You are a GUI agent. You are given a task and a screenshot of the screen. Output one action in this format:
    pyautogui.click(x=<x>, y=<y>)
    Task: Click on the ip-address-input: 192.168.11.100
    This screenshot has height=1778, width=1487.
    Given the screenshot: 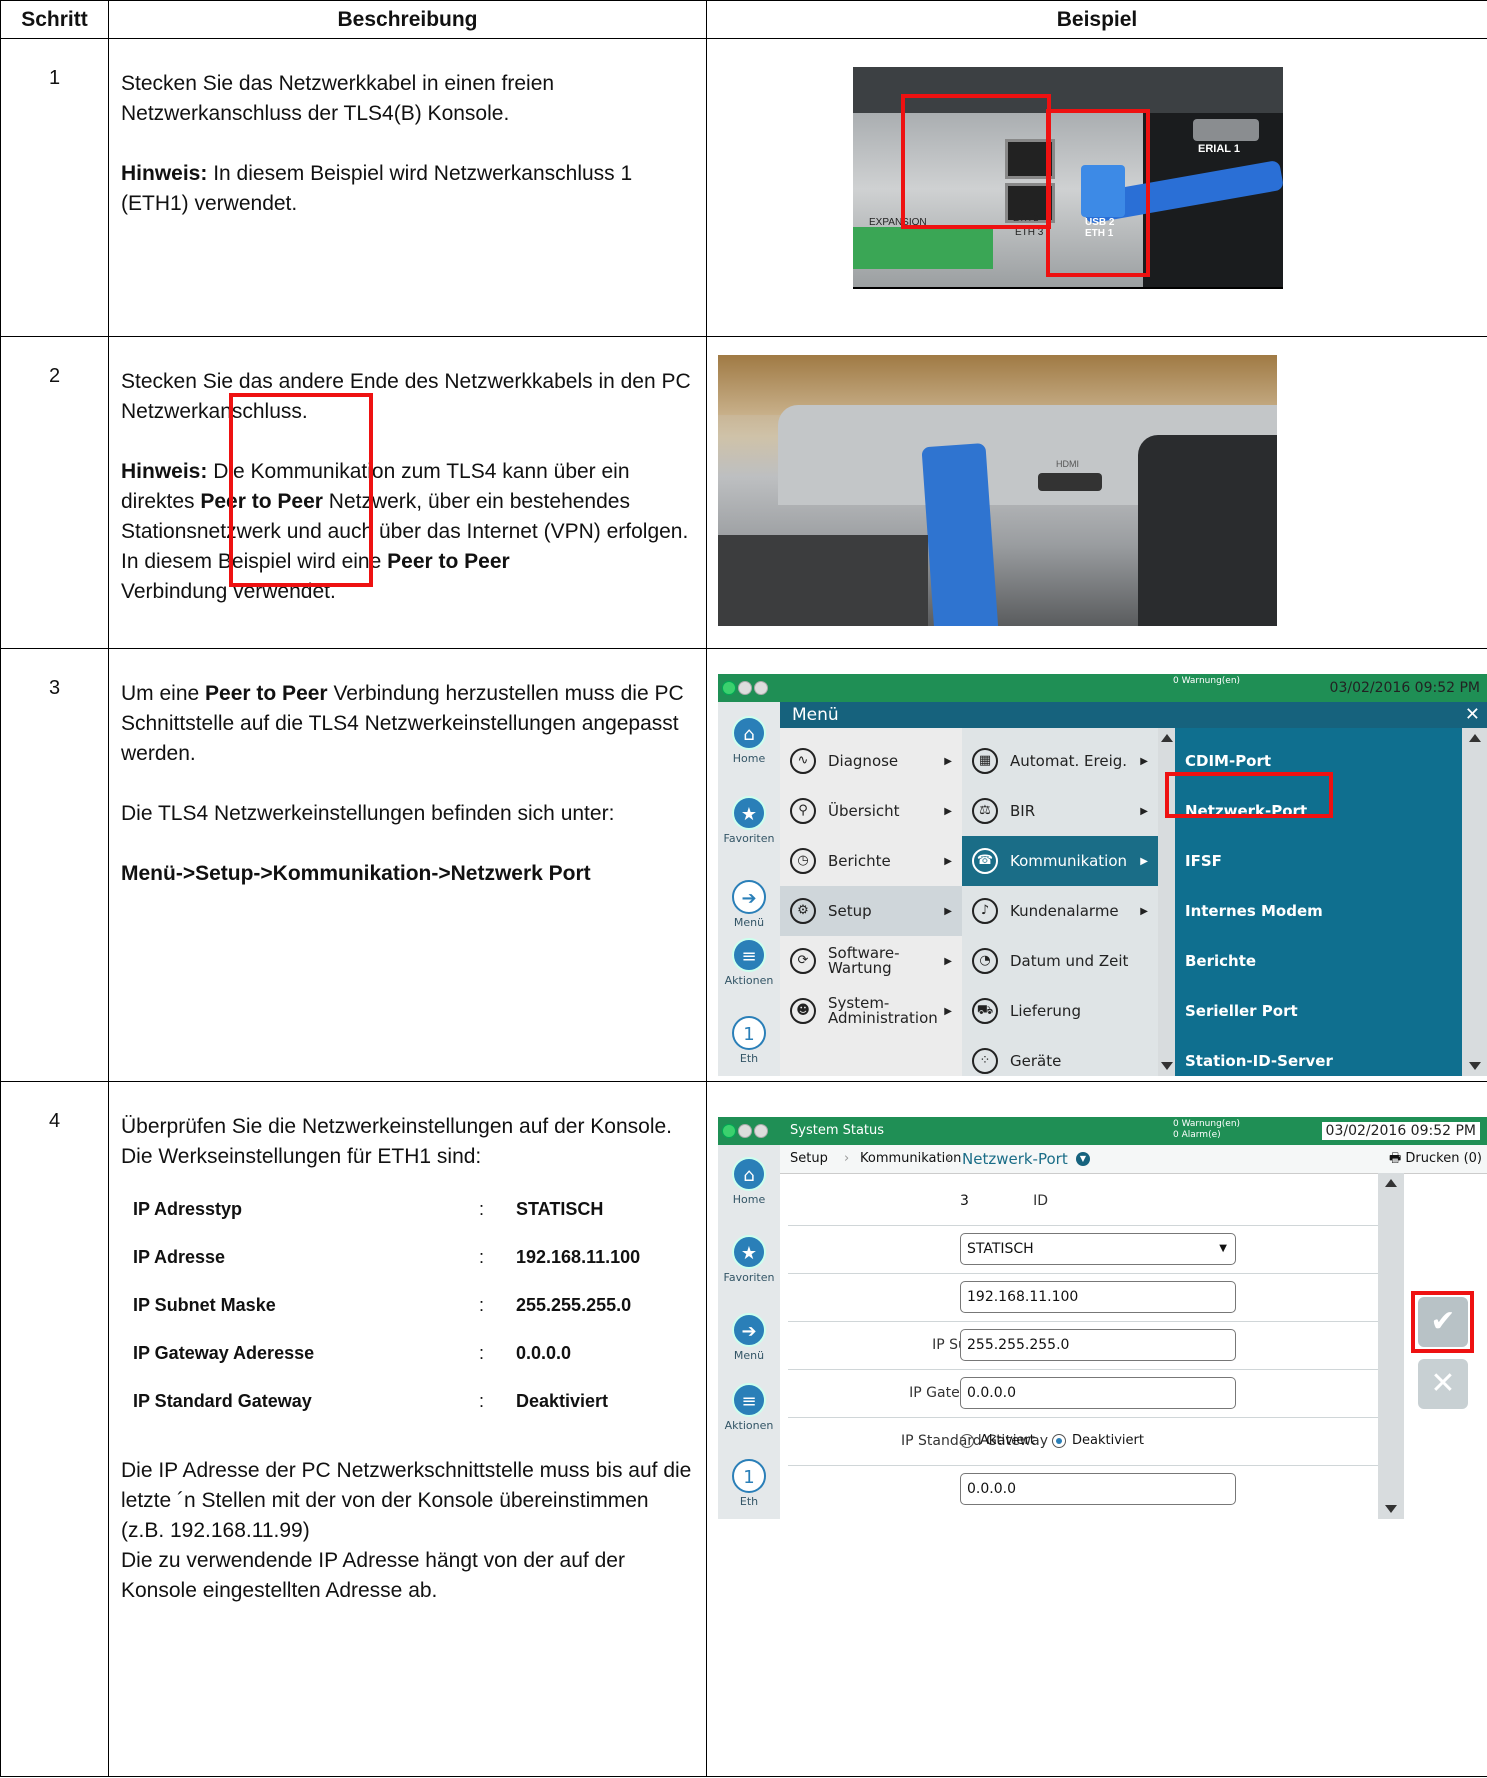 What is the action you would take?
    pyautogui.click(x=1098, y=1297)
    